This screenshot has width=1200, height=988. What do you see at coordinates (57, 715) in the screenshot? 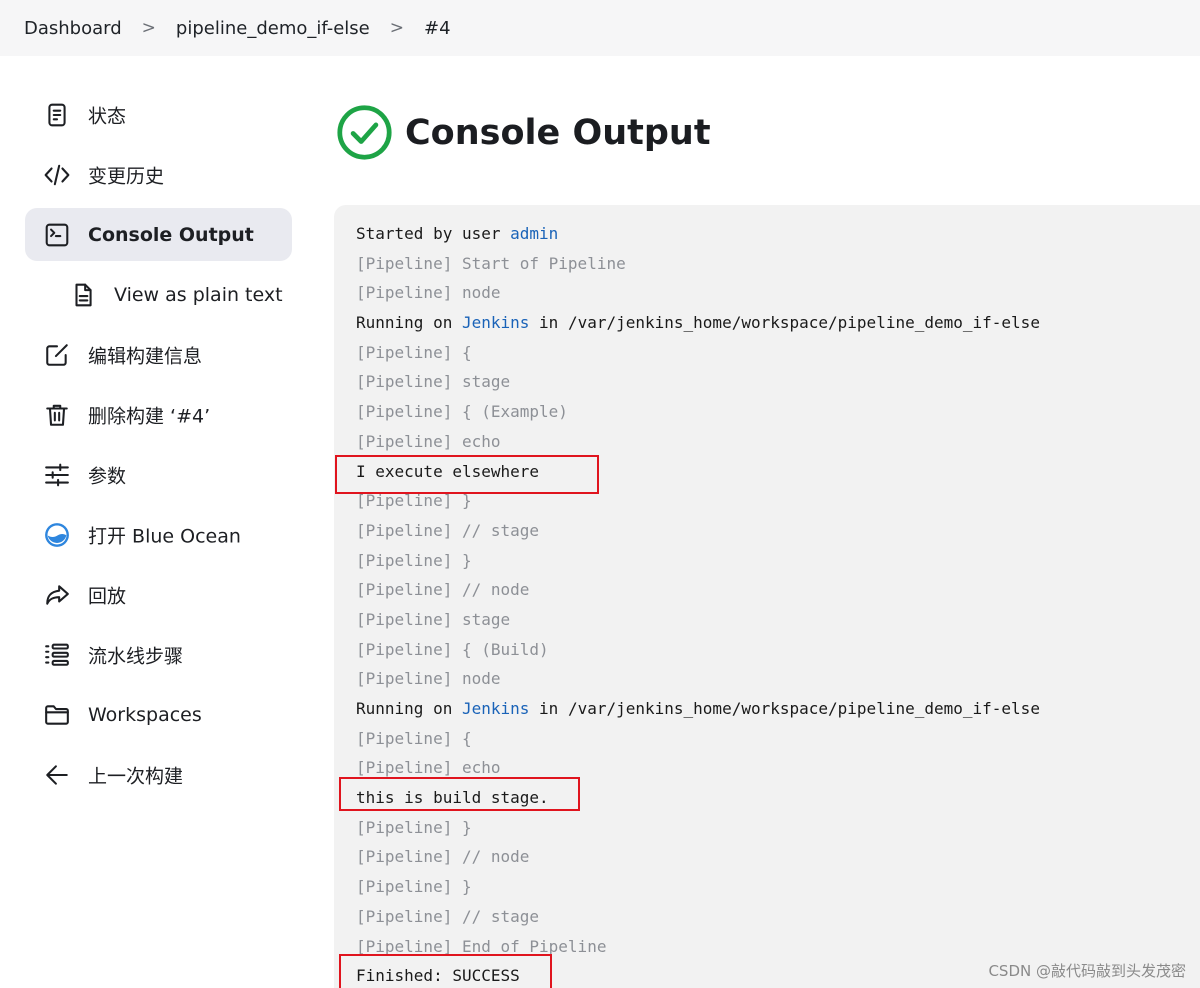
I see `folder-icon` at bounding box center [57, 715].